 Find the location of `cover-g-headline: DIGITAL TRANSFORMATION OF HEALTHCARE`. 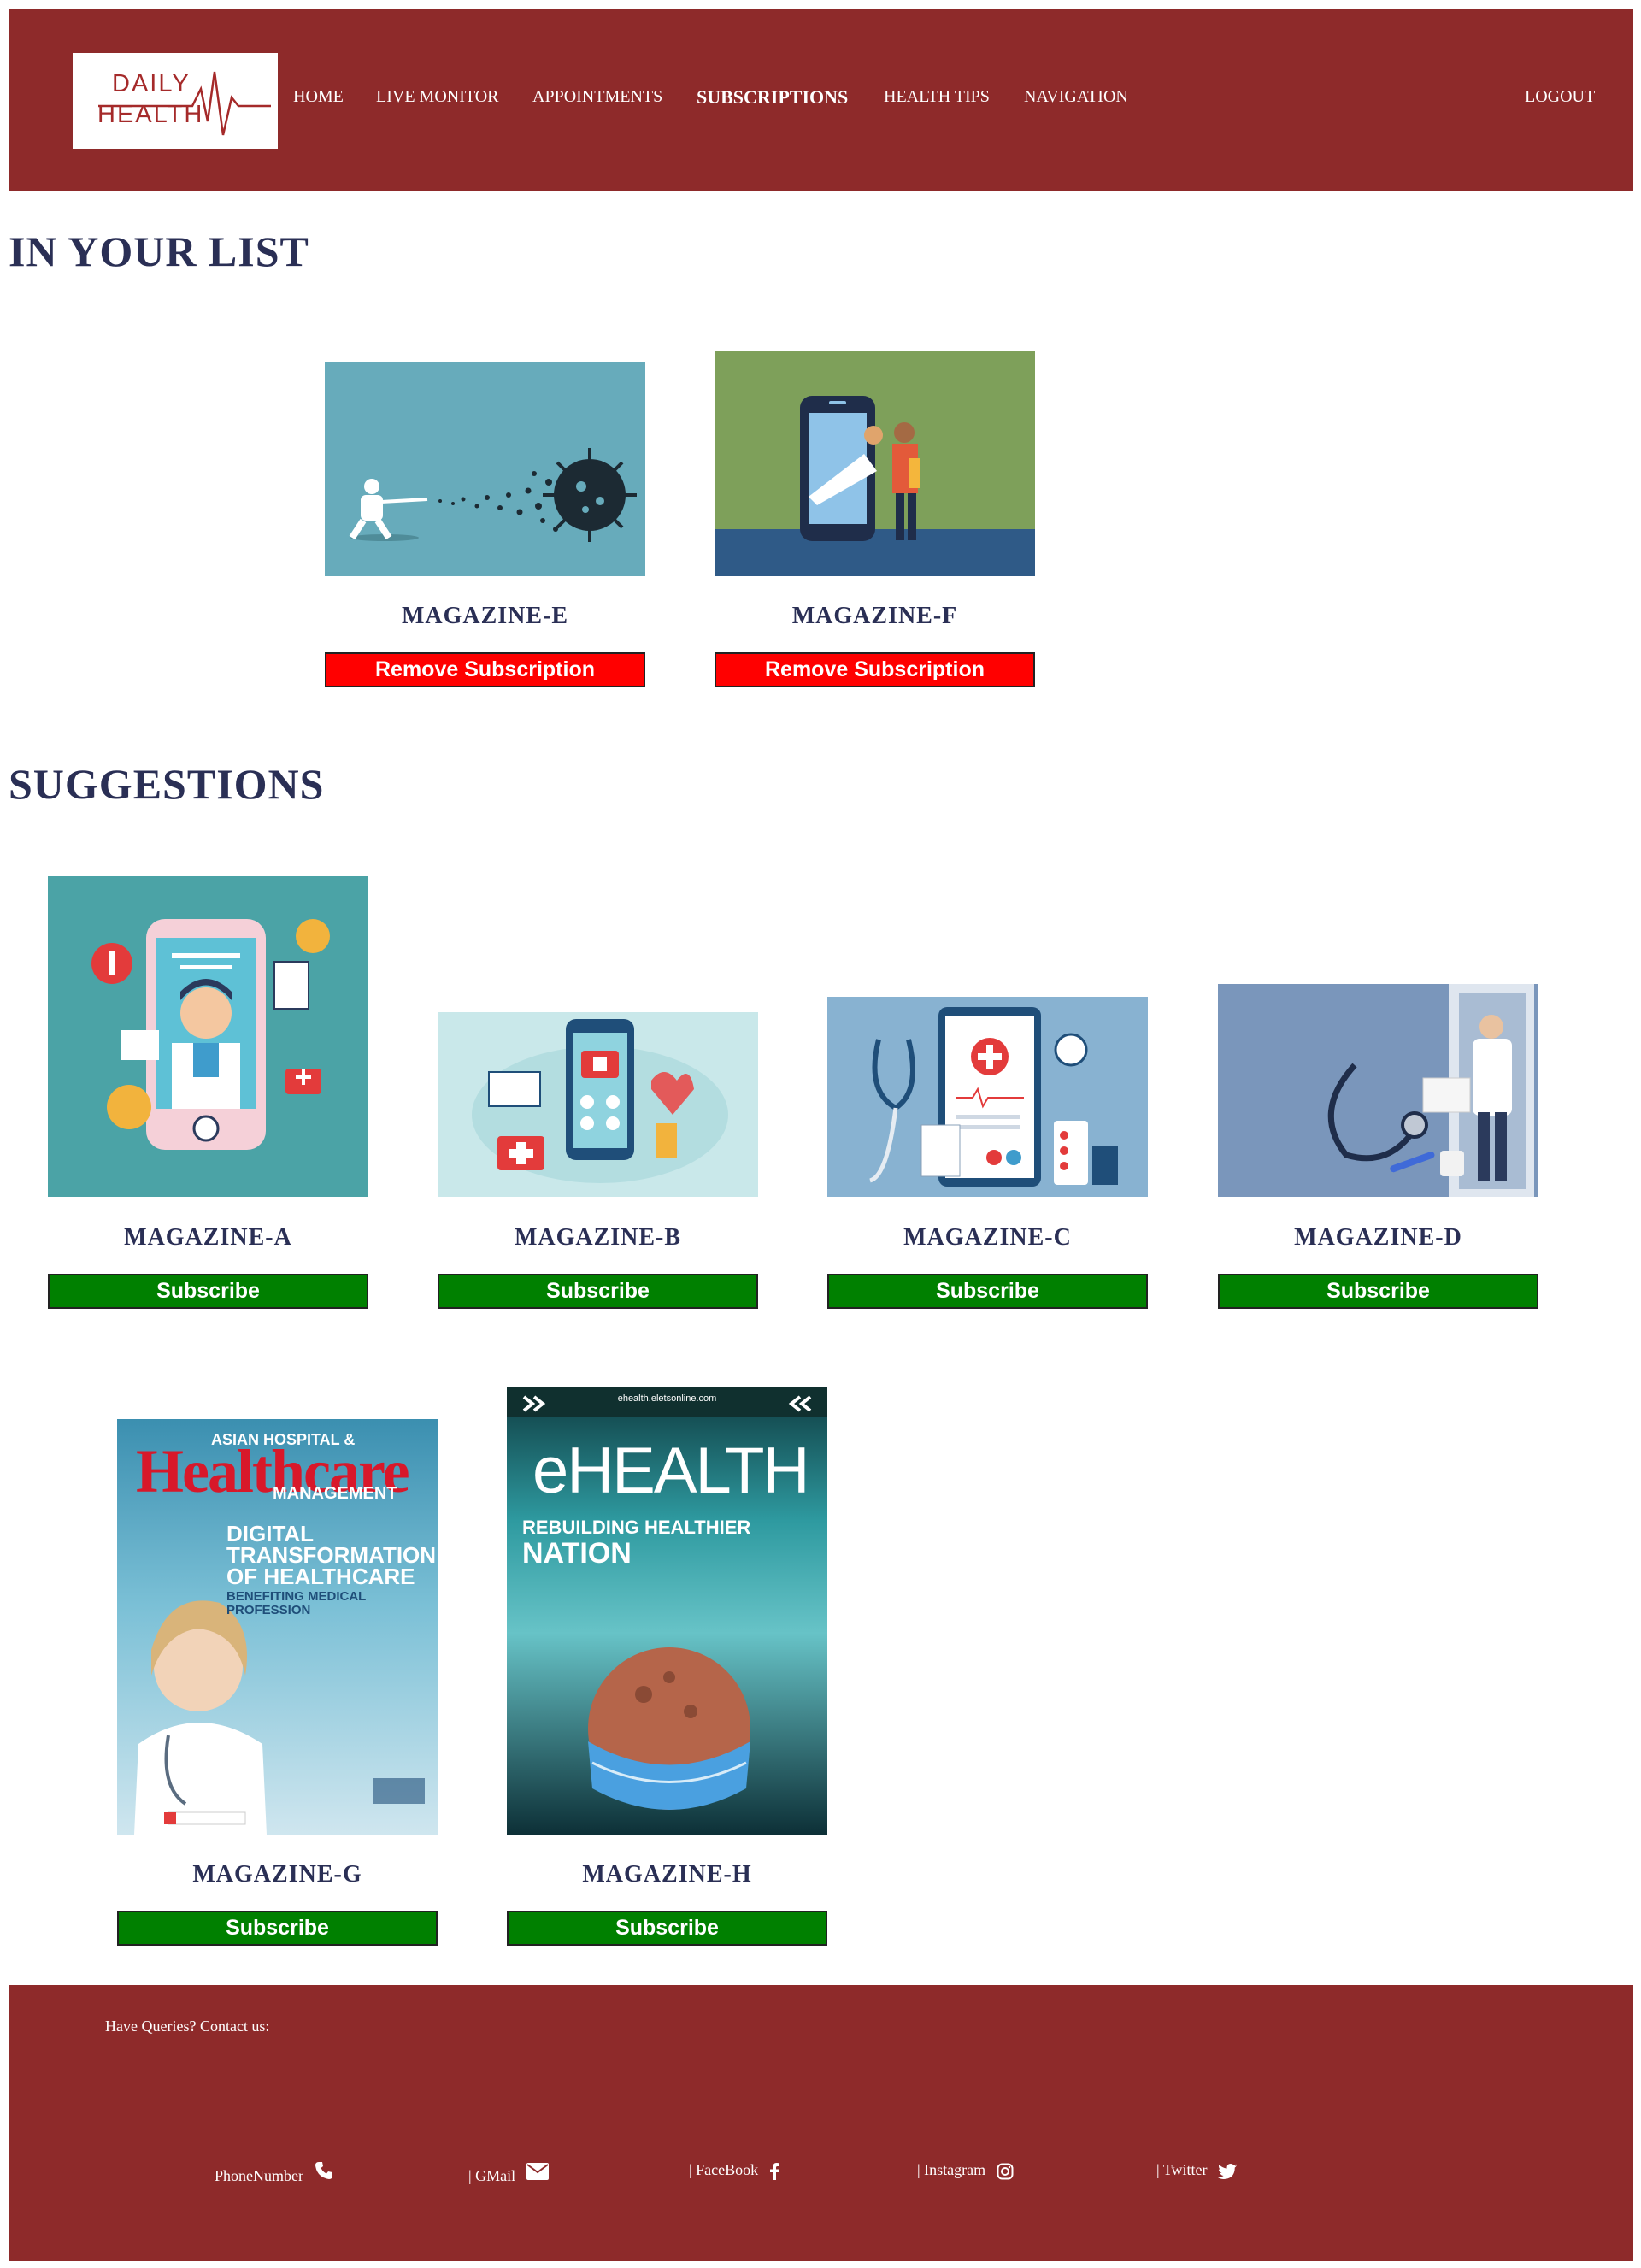

cover-g-headline: DIGITAL TRANSFORMATION OF HEALTHCARE is located at coordinates (331, 1555).